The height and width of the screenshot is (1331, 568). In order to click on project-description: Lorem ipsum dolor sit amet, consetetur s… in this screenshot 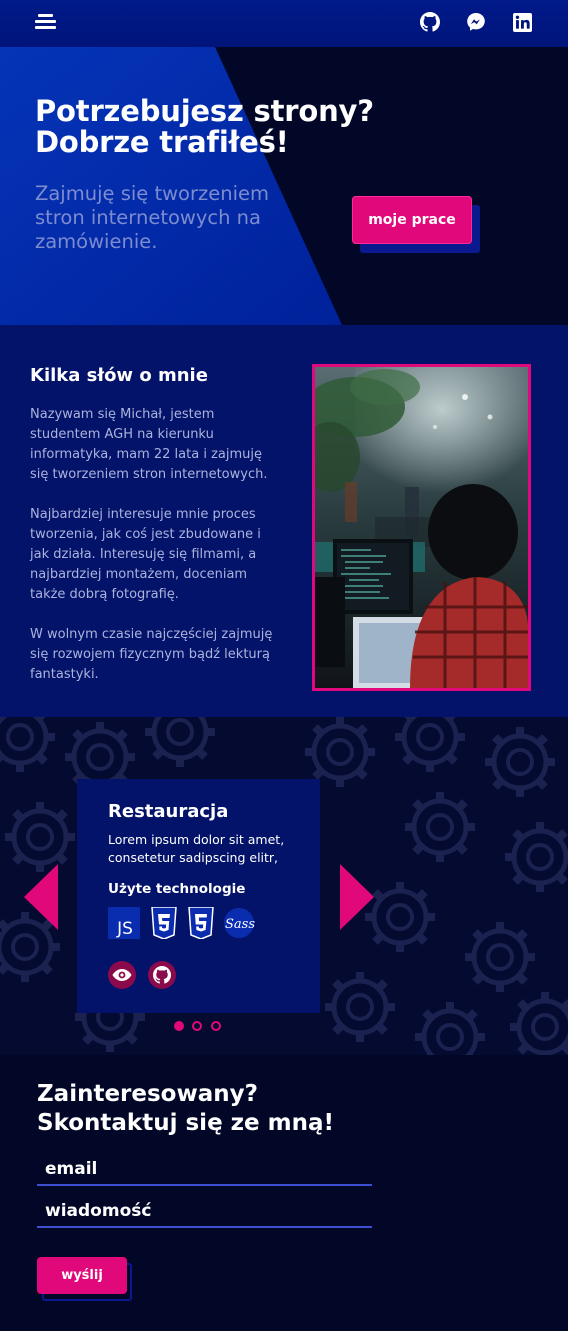, I will do `click(196, 848)`.